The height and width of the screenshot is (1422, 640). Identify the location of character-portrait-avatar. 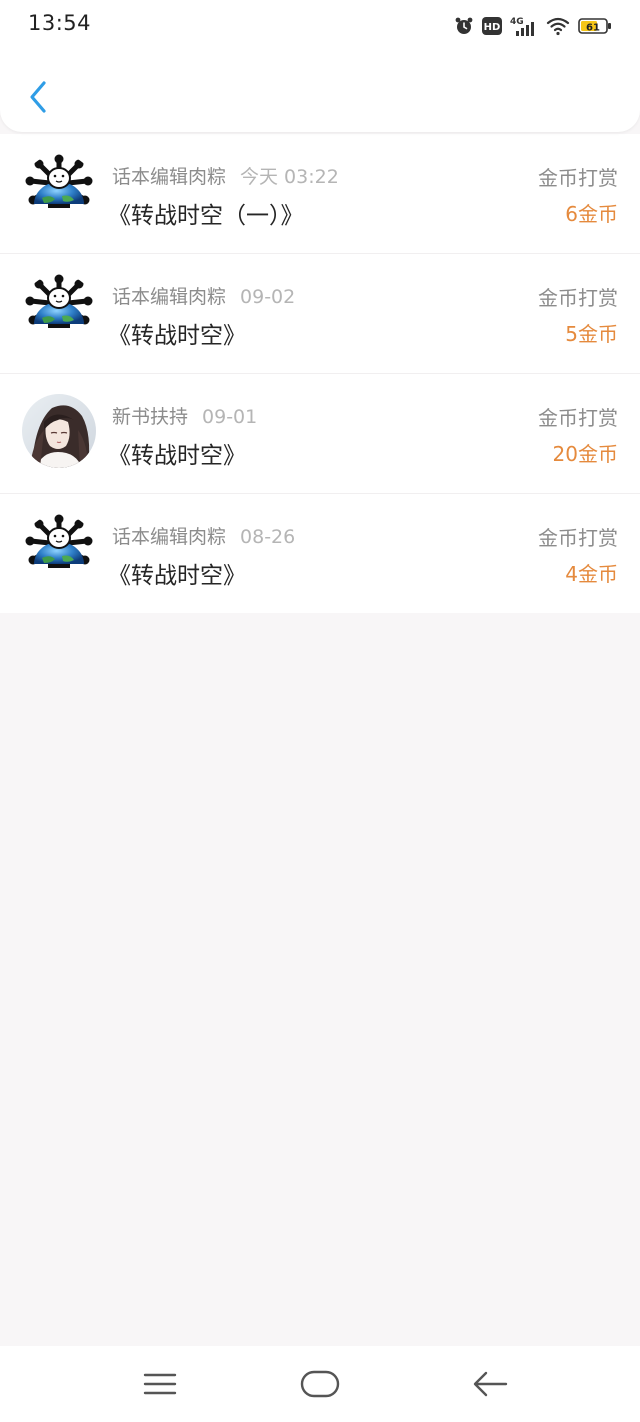
(59, 431).